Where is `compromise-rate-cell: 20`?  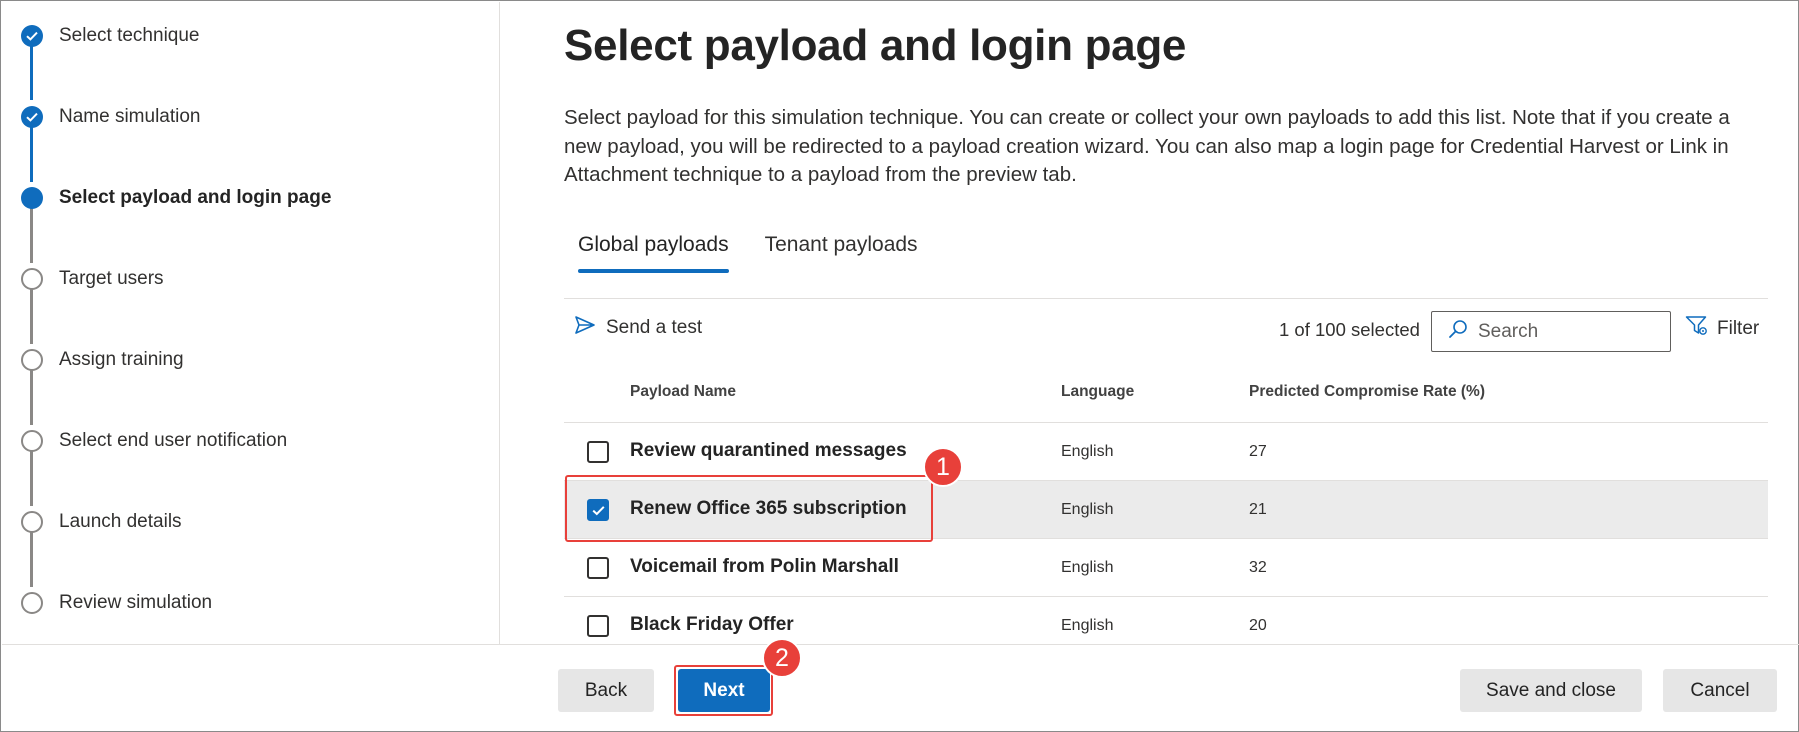
compromise-rate-cell: 20 is located at coordinates (1258, 625).